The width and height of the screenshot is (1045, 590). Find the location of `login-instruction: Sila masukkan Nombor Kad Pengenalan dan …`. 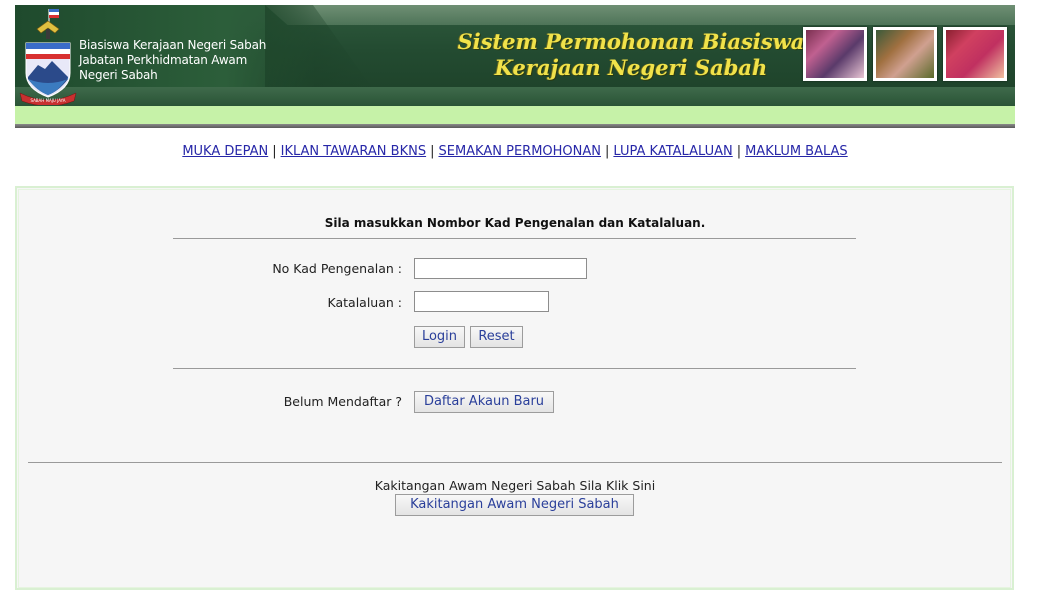

login-instruction: Sila masukkan Nombor Kad Pengenalan dan … is located at coordinates (515, 223).